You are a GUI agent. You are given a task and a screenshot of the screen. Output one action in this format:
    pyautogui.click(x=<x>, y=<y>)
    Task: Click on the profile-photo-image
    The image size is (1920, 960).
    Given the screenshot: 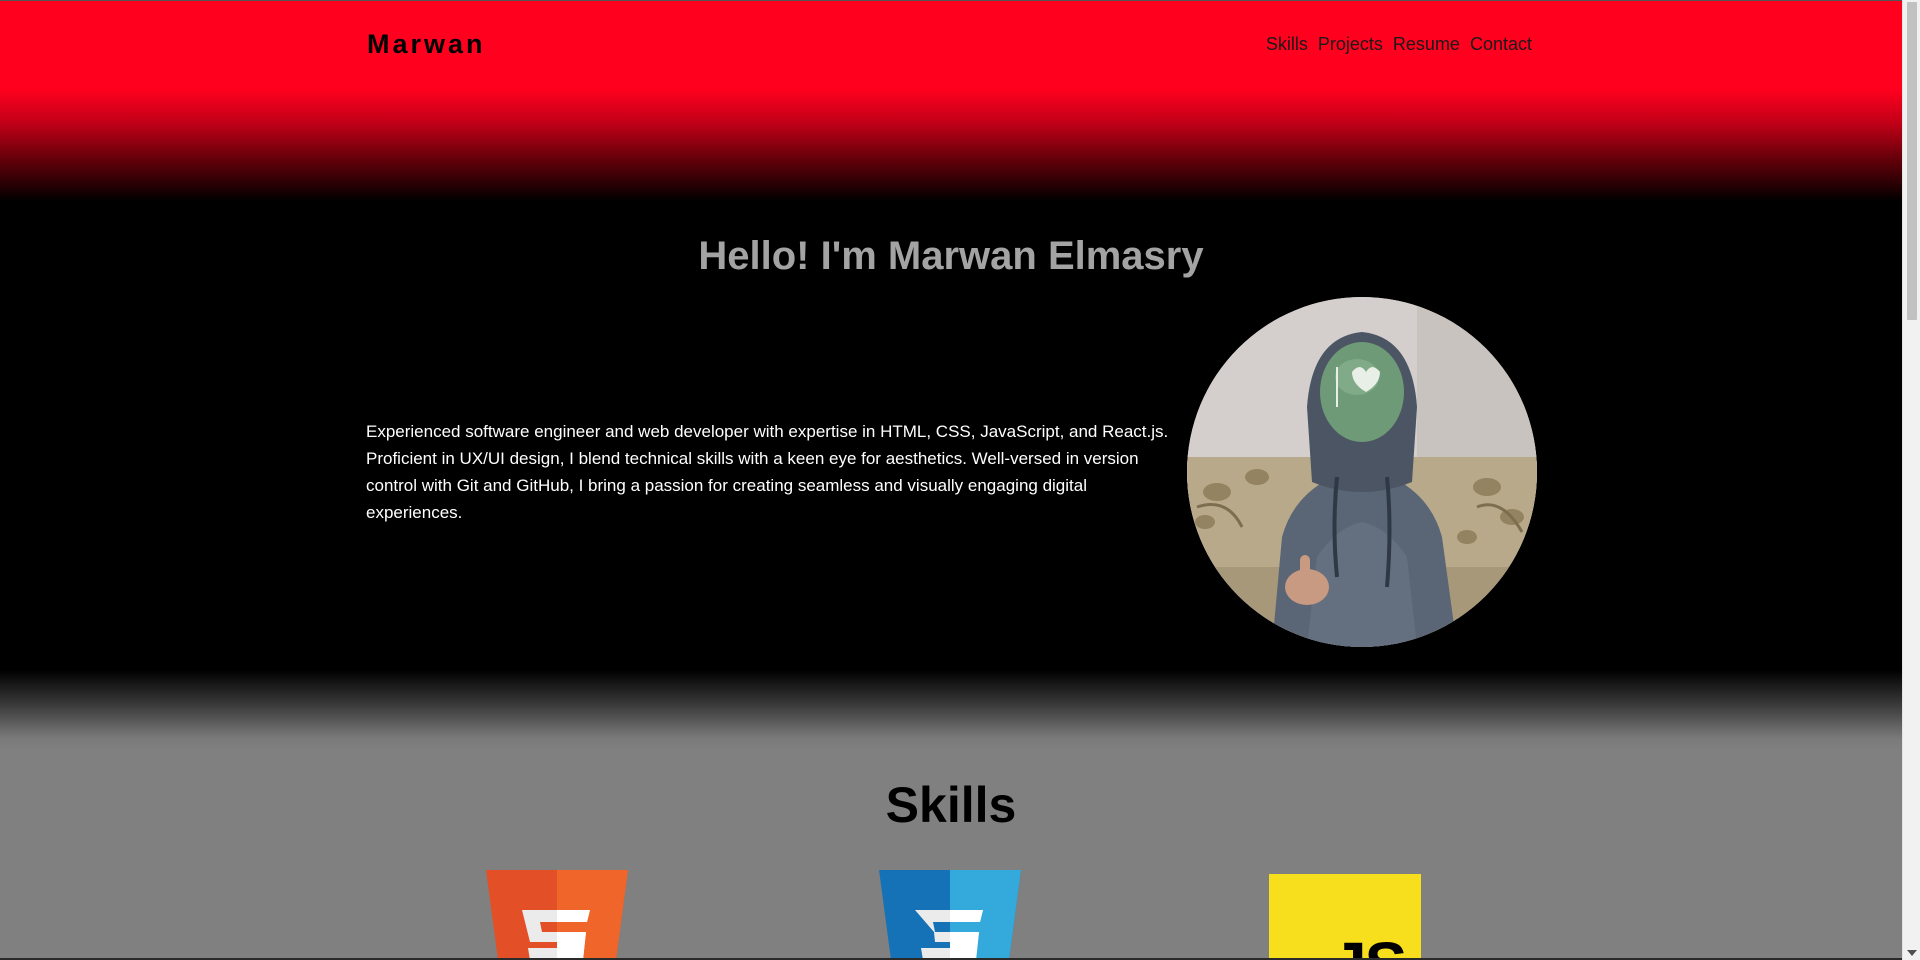 What is the action you would take?
    pyautogui.click(x=1362, y=472)
    